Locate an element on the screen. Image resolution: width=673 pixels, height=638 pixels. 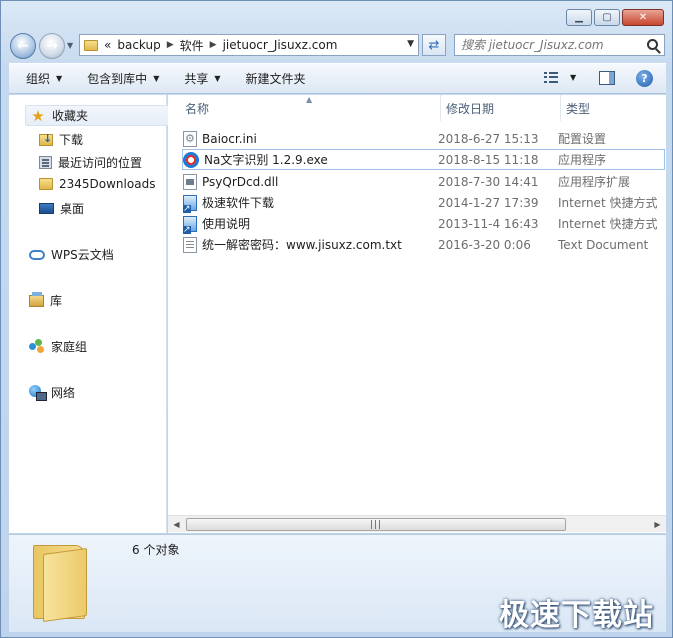
nav-downloads: 下载 is located at coordinates (61, 139).